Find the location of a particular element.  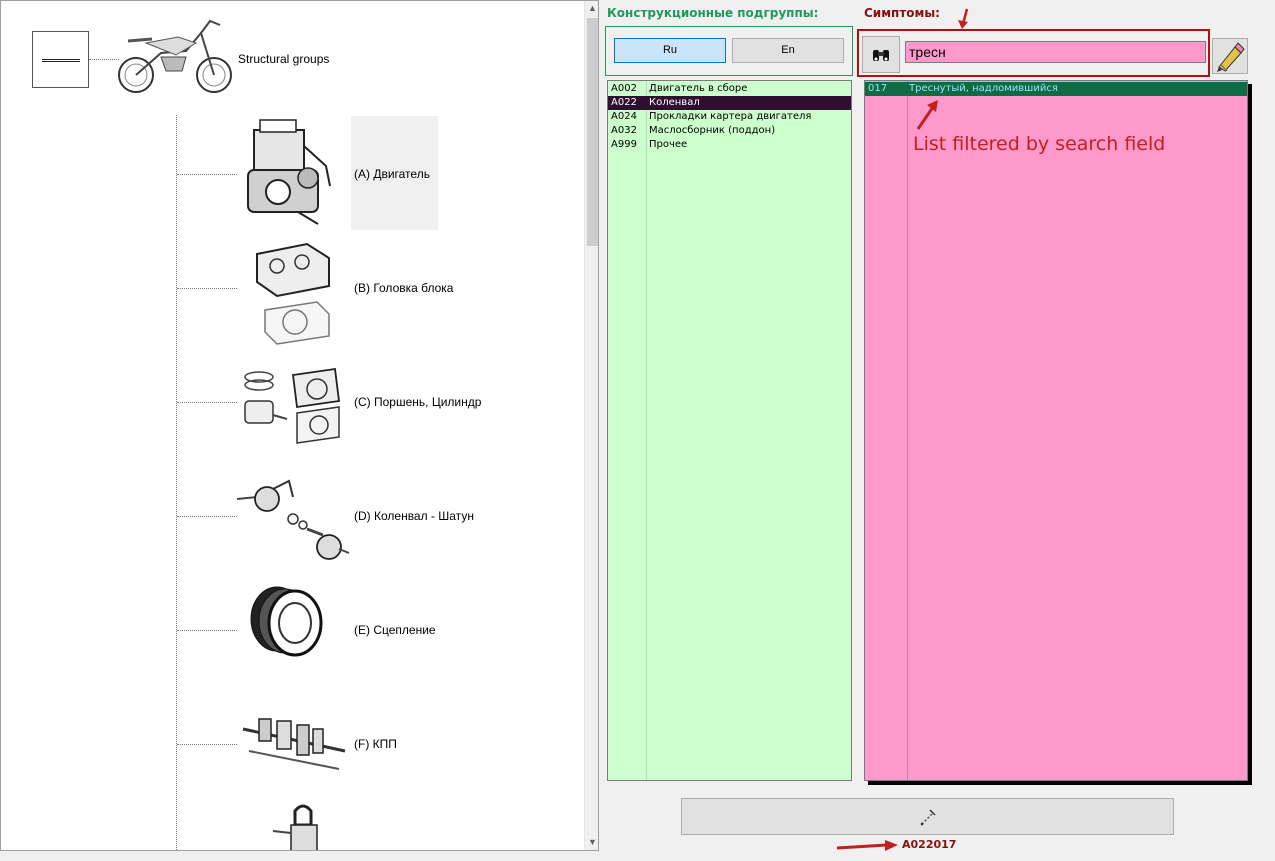

scroll-down-icon: ▼ is located at coordinates (591, 842).